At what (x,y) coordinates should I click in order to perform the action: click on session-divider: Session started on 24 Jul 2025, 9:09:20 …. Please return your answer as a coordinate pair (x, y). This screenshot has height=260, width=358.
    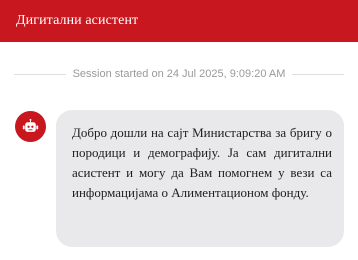
    Looking at the image, I should click on (179, 74).